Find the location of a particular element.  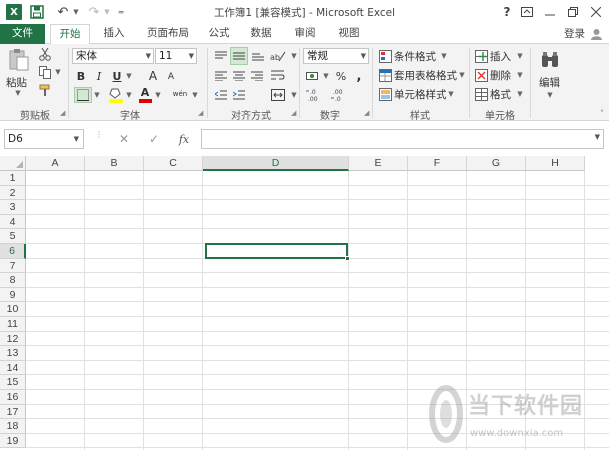

restore-button is located at coordinates (573, 12).